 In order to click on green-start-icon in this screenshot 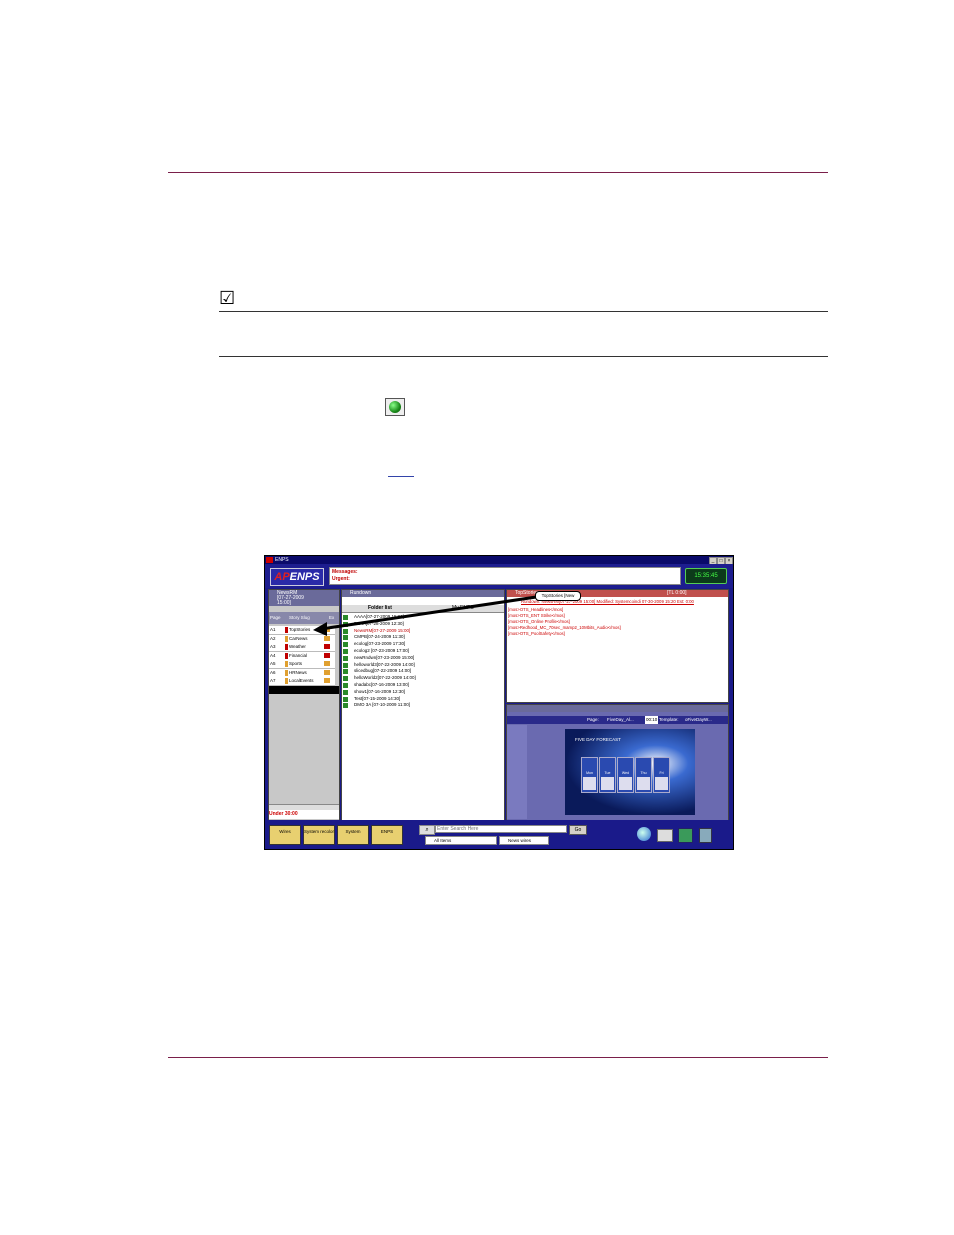, I will do `click(395, 407)`.